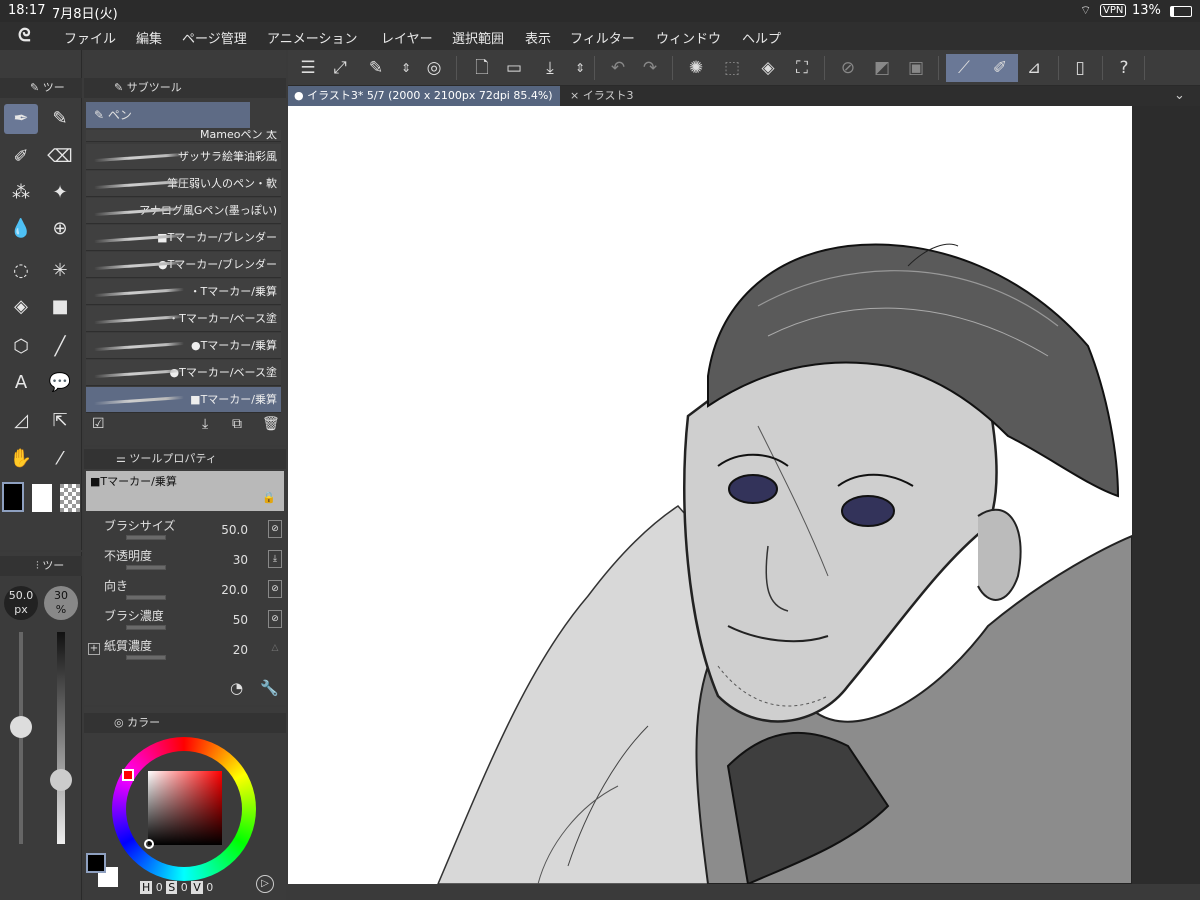  What do you see at coordinates (60, 421) in the screenshot?
I see `correct-line-tool-icon: ⇱` at bounding box center [60, 421].